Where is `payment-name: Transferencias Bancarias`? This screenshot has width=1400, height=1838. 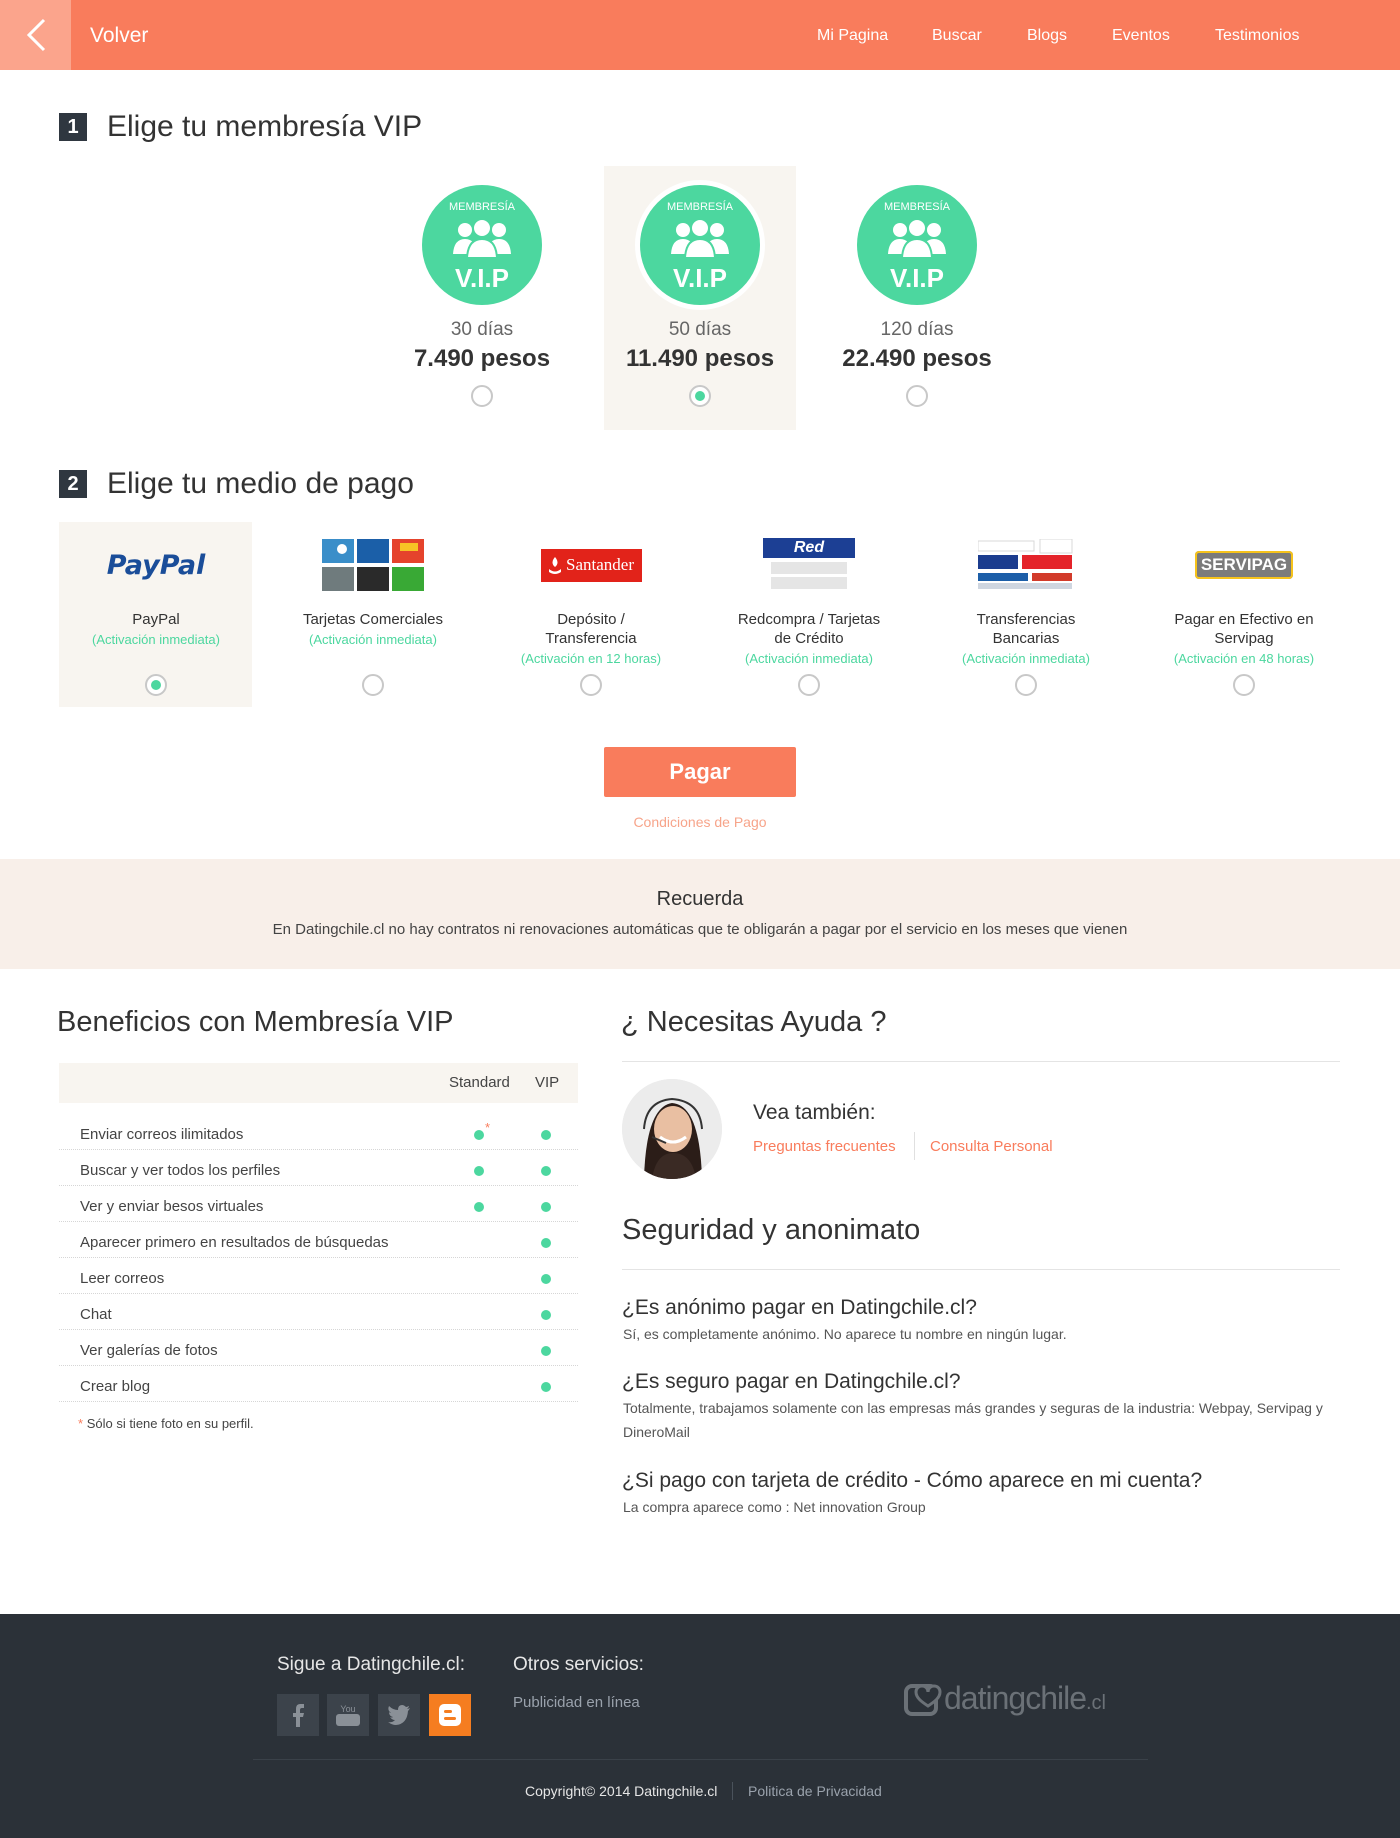 payment-name: Transferencias Bancarias is located at coordinates (1026, 629).